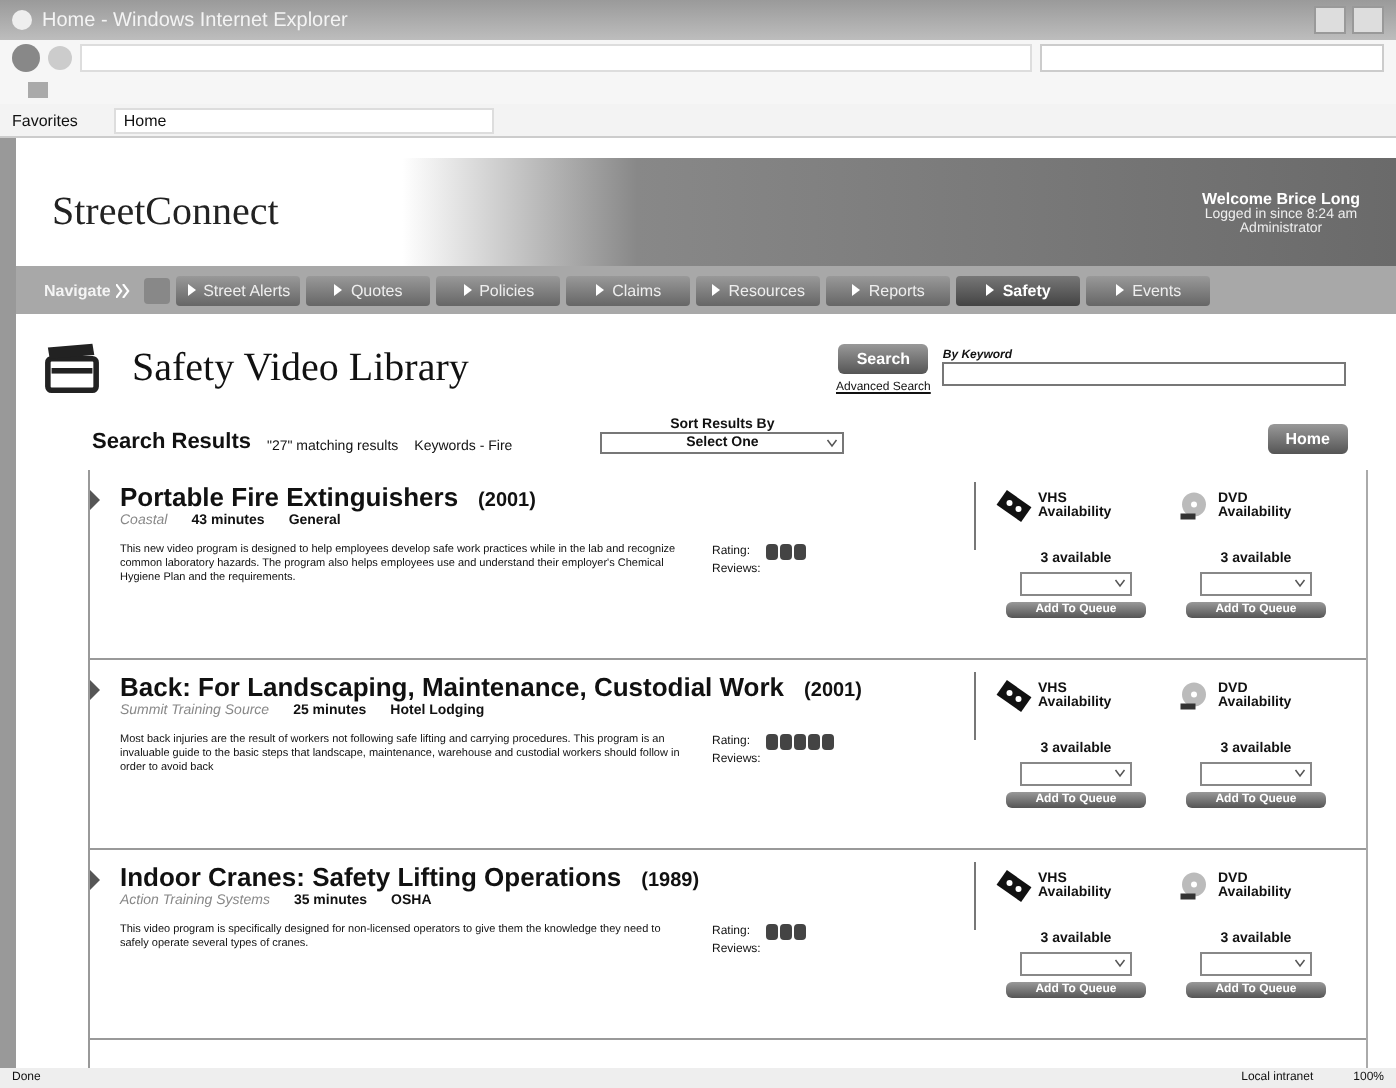  I want to click on search-field, so click(1212, 58).